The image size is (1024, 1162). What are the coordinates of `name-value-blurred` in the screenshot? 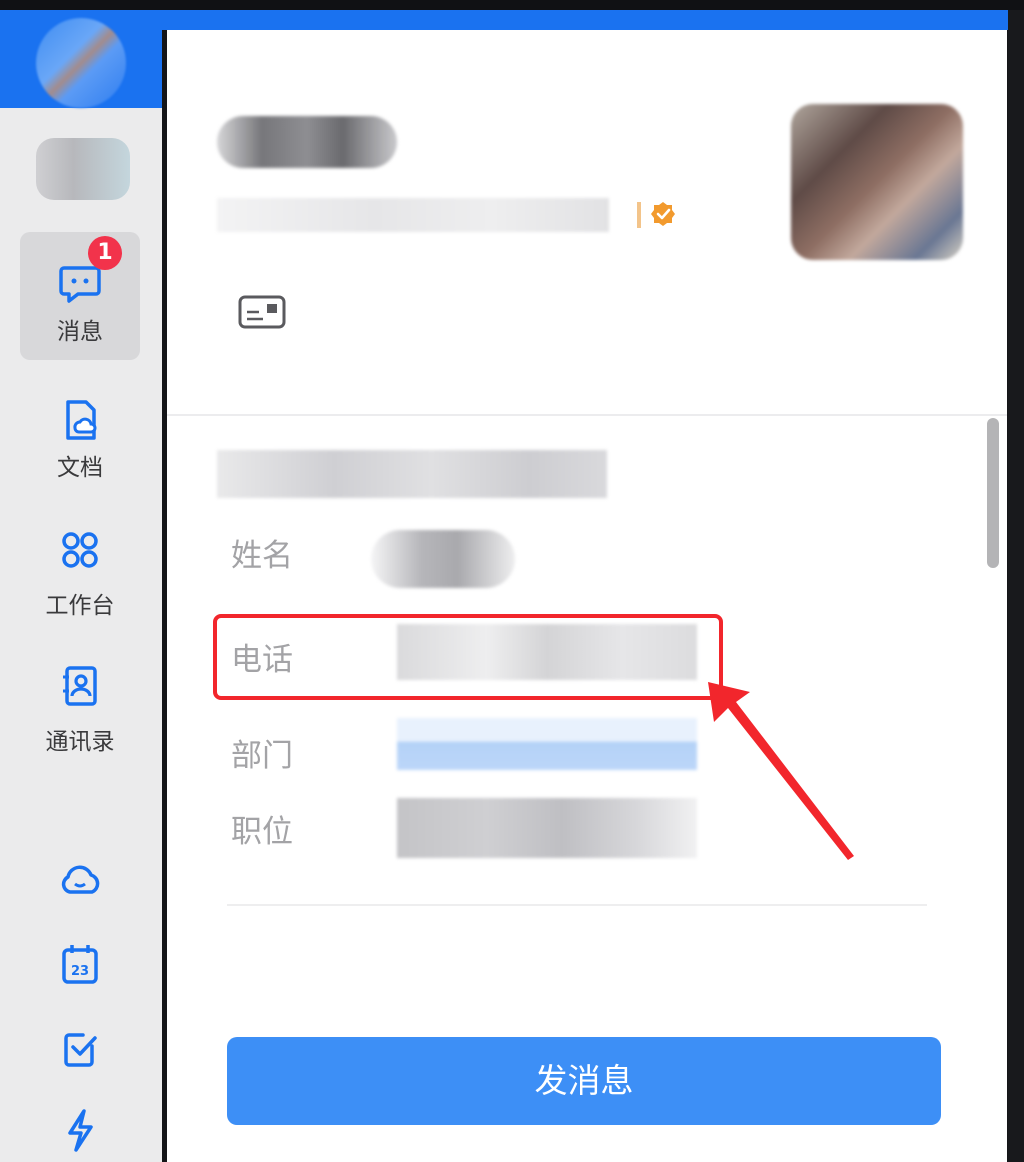 It's located at (443, 559).